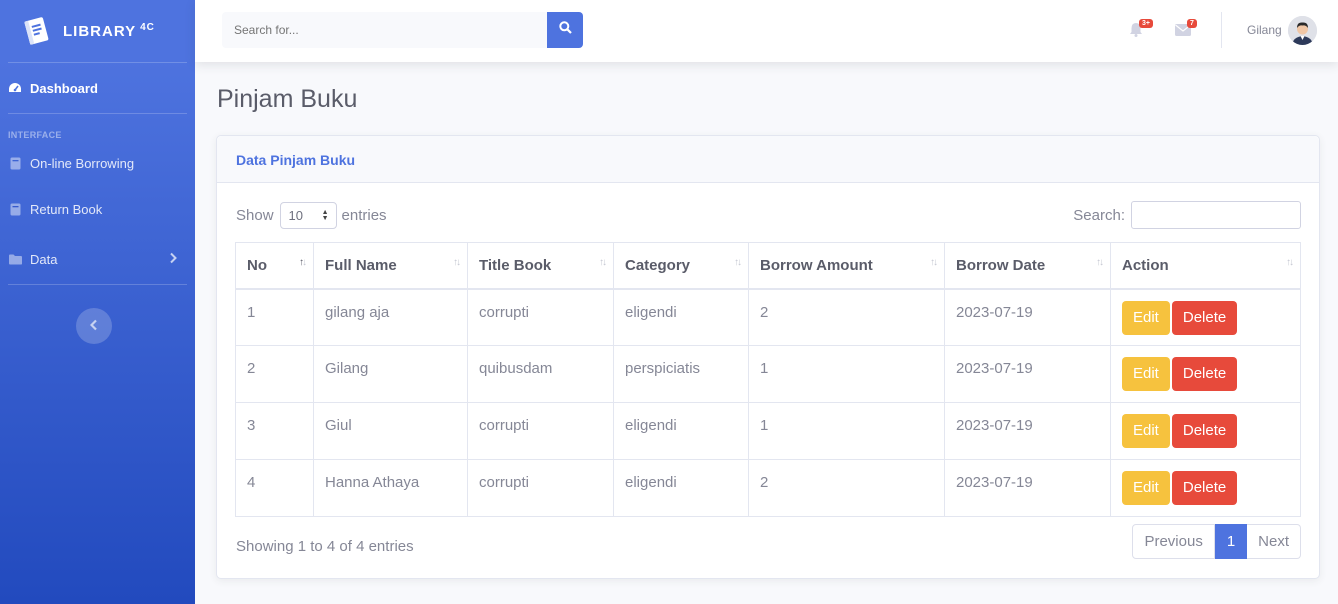 This screenshot has height=604, width=1338. What do you see at coordinates (1186, 30) in the screenshot?
I see `messages-button: 7` at bounding box center [1186, 30].